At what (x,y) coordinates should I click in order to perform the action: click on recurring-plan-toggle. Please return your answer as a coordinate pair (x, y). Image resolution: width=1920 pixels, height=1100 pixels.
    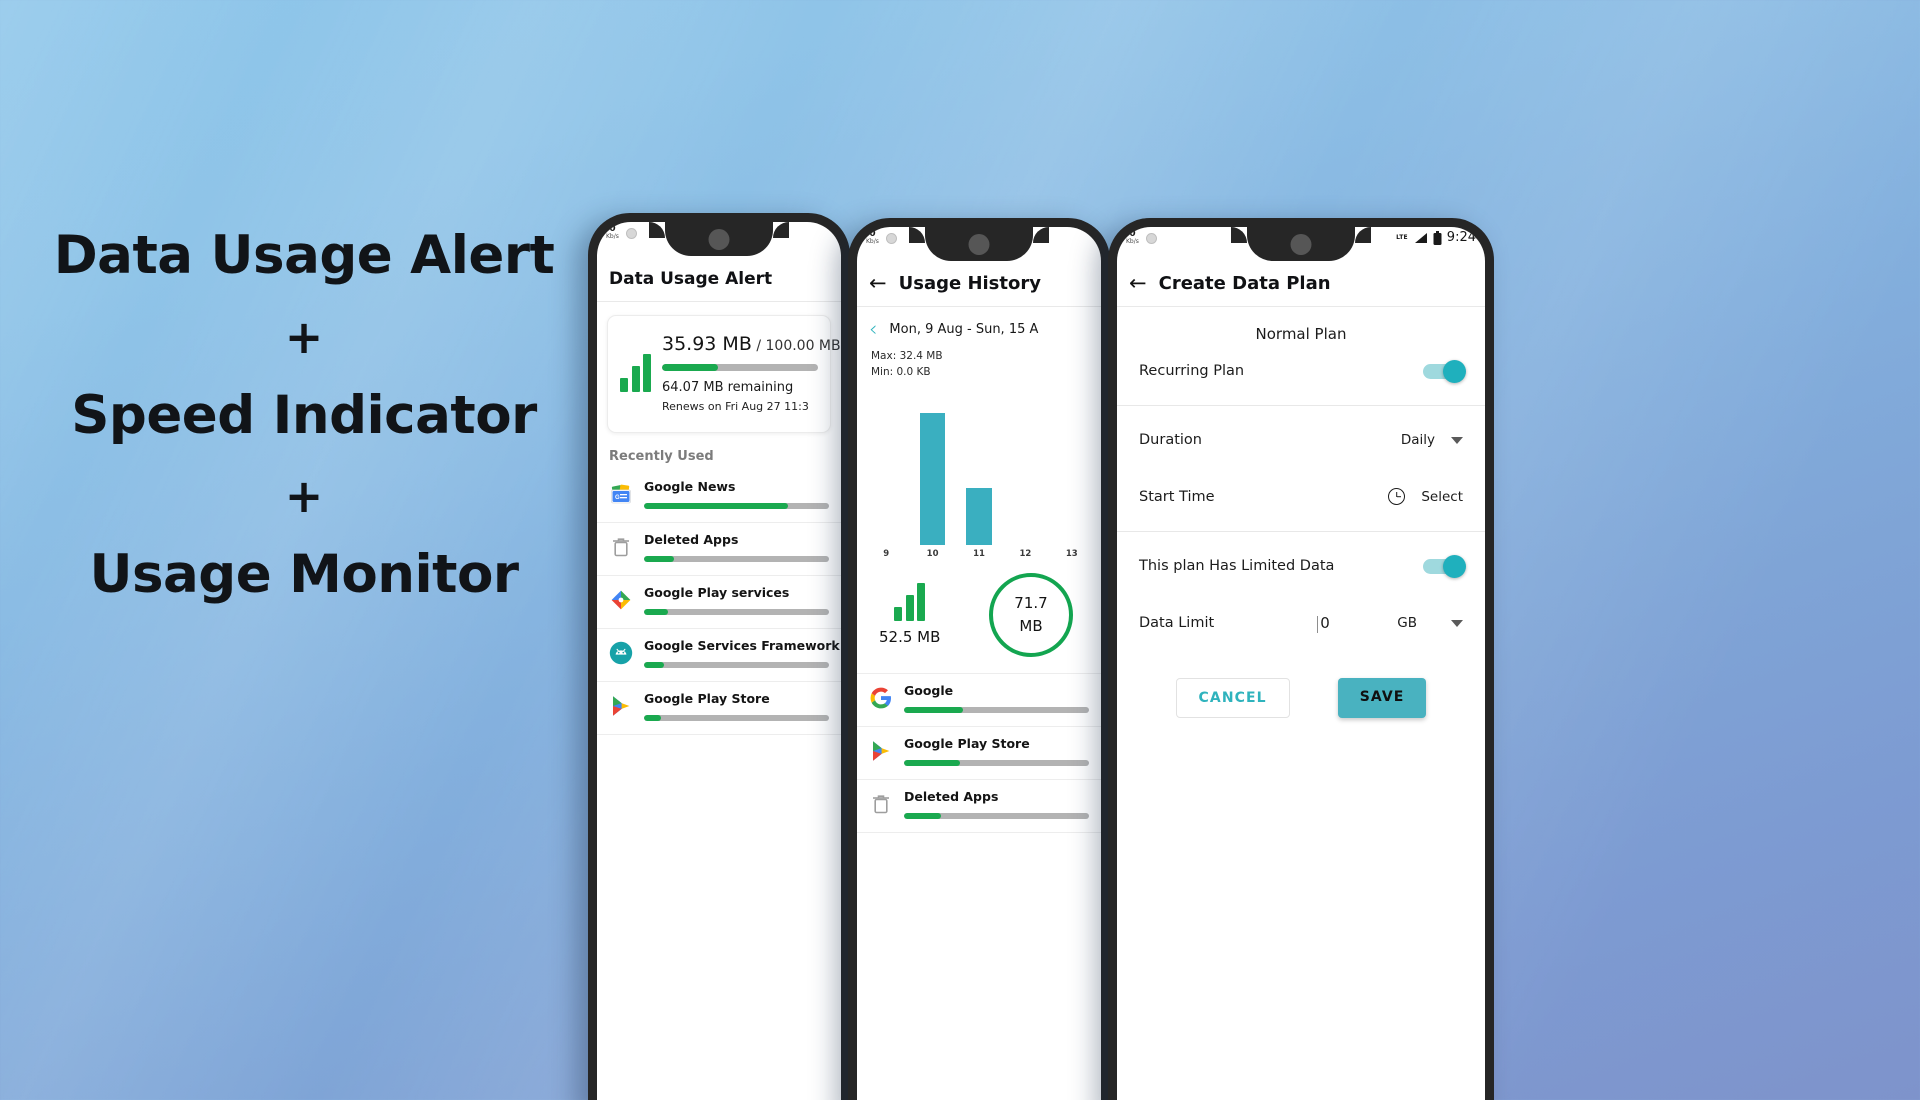
    Looking at the image, I should click on (1444, 371).